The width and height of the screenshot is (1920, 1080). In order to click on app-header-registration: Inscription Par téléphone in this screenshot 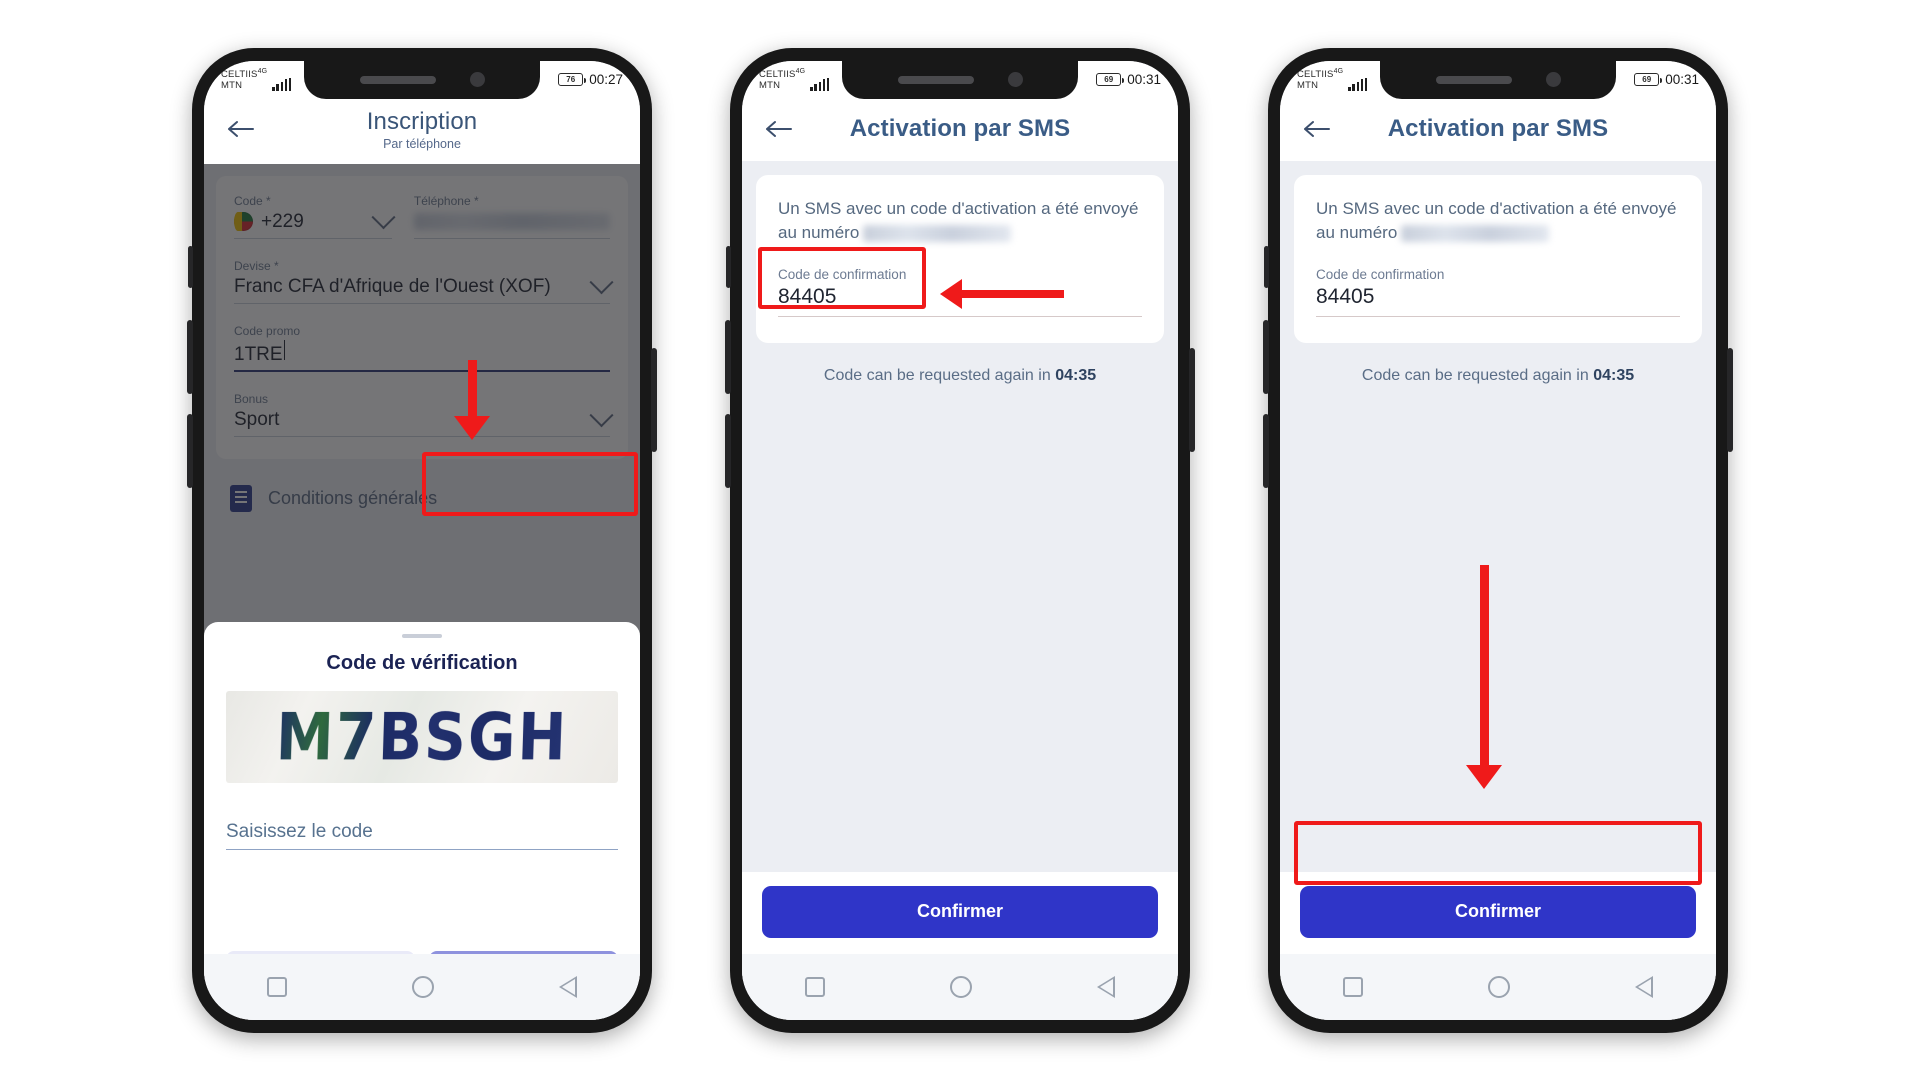, I will do `click(422, 131)`.